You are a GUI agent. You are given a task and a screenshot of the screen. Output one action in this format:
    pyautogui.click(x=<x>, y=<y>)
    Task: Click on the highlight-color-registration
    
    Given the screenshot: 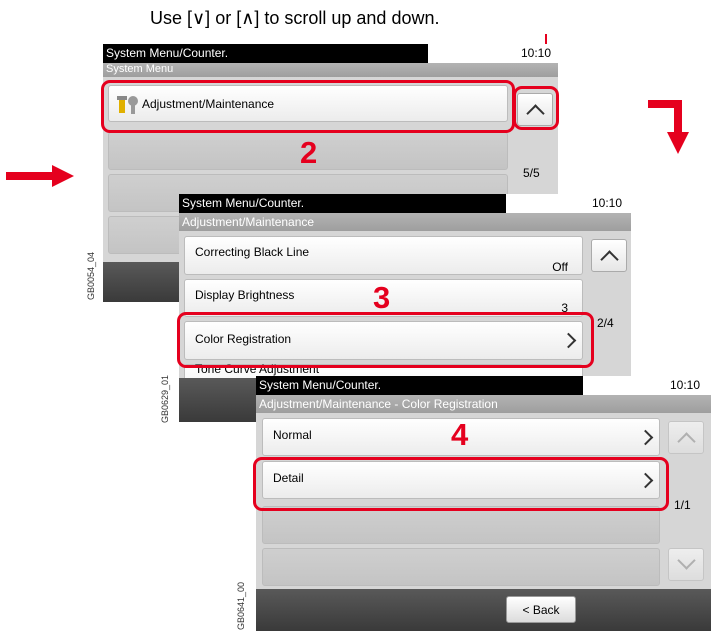 What is the action you would take?
    pyautogui.click(x=385, y=340)
    